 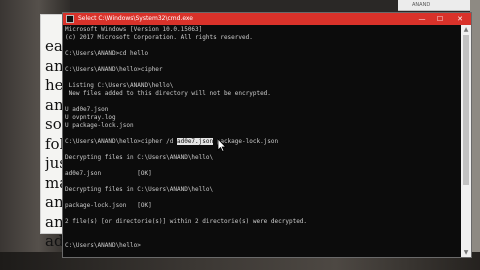 I want to click on background-explorer-window: ANAND, so click(x=434, y=5).